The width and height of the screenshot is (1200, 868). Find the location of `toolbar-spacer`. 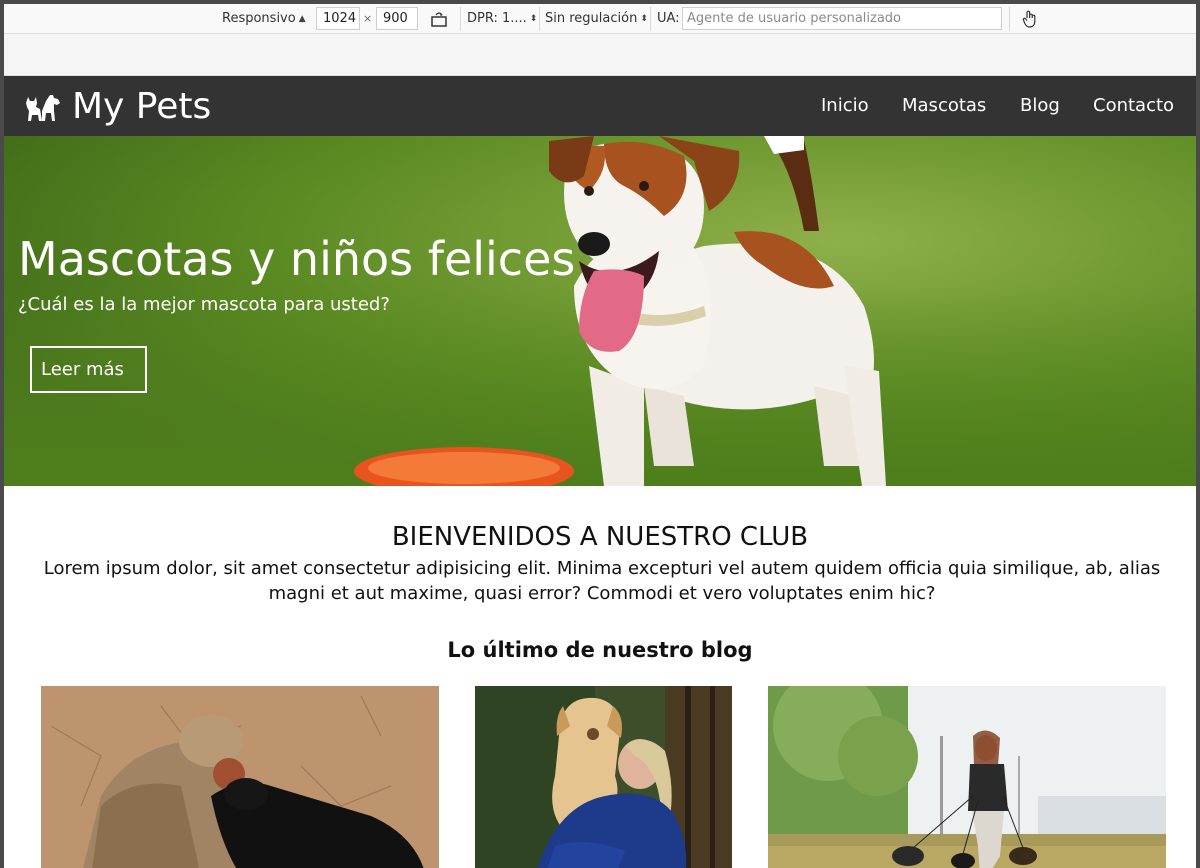

toolbar-spacer is located at coordinates (600, 55).